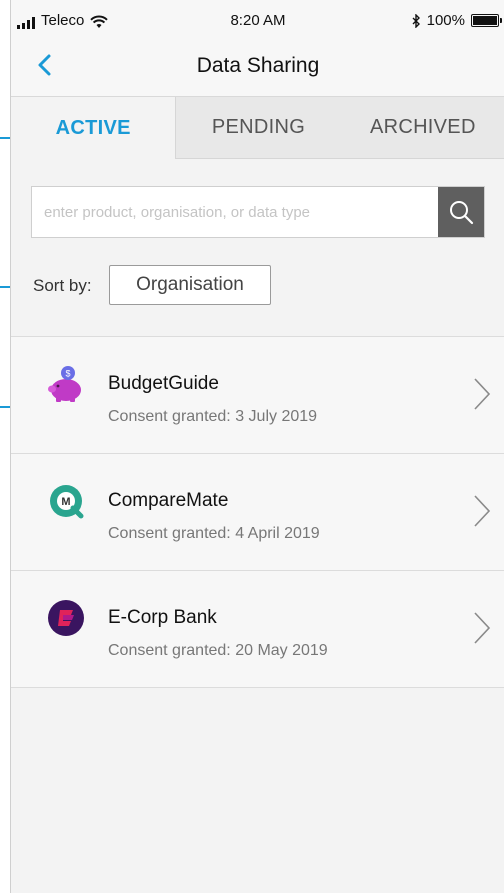  What do you see at coordinates (162, 617) in the screenshot?
I see `organisation-name: E-Corp Bank` at bounding box center [162, 617].